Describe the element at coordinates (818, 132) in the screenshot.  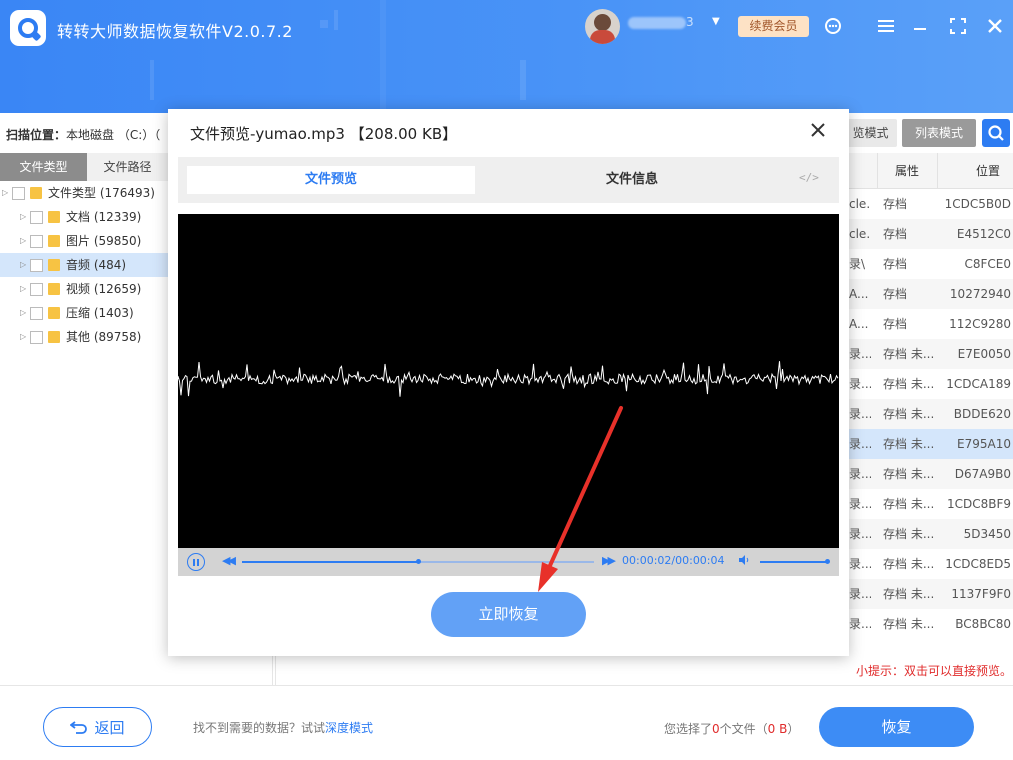
I see `dialog-close-icon` at that location.